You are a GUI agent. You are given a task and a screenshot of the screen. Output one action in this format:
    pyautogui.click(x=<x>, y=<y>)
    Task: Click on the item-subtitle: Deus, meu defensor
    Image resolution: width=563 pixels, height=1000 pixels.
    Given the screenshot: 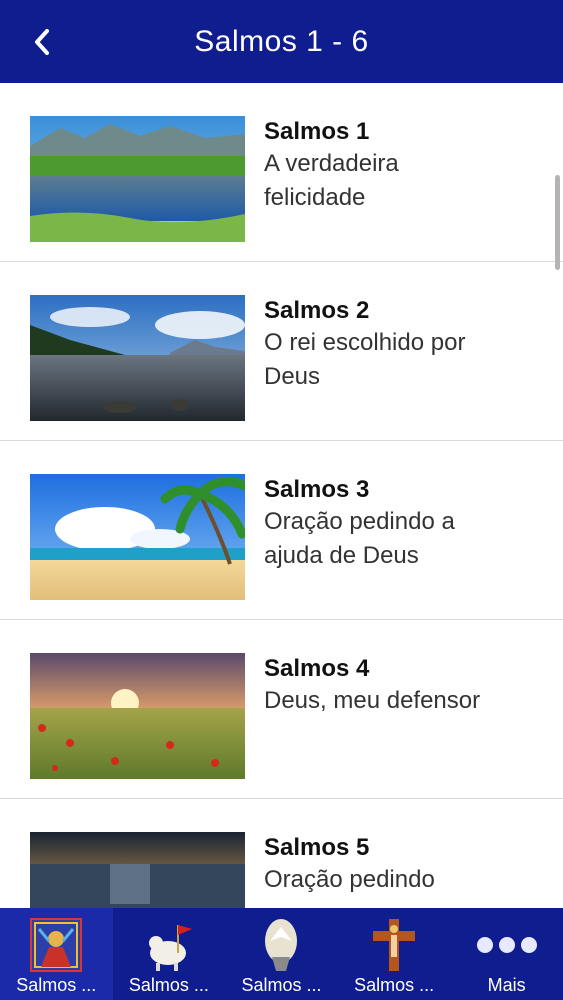 What is the action you would take?
    pyautogui.click(x=372, y=700)
    